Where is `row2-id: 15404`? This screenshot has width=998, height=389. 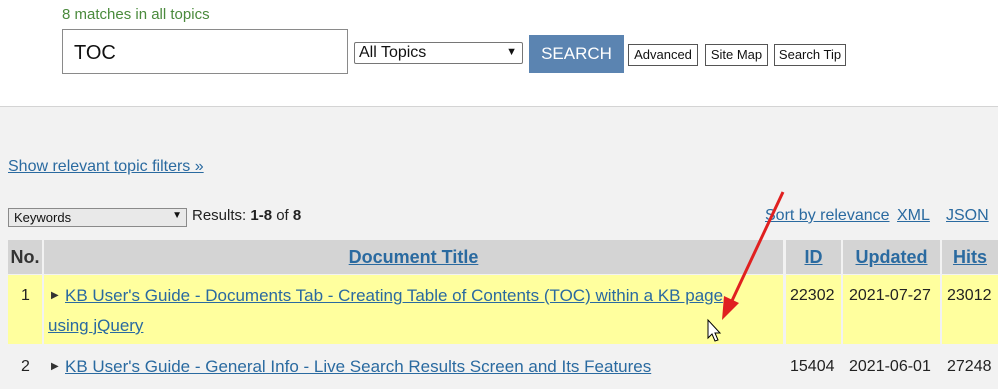 row2-id: 15404 is located at coordinates (812, 366).